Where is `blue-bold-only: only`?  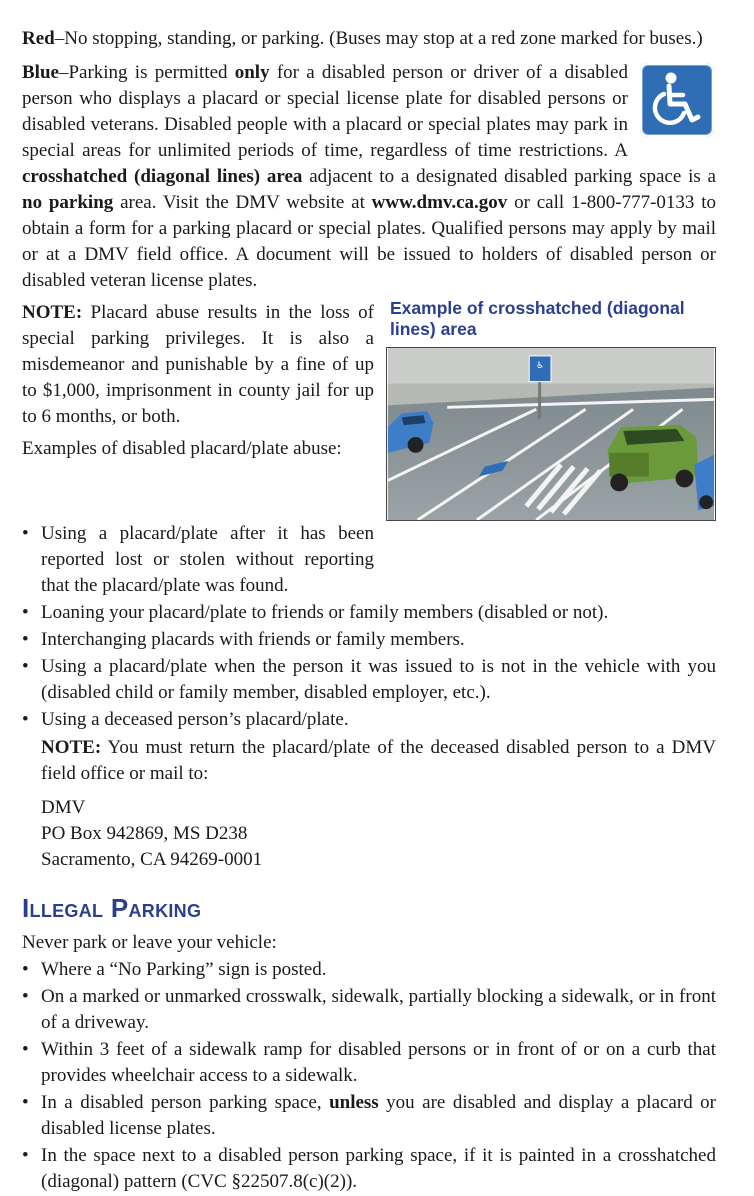 blue-bold-only: only is located at coordinates (252, 72).